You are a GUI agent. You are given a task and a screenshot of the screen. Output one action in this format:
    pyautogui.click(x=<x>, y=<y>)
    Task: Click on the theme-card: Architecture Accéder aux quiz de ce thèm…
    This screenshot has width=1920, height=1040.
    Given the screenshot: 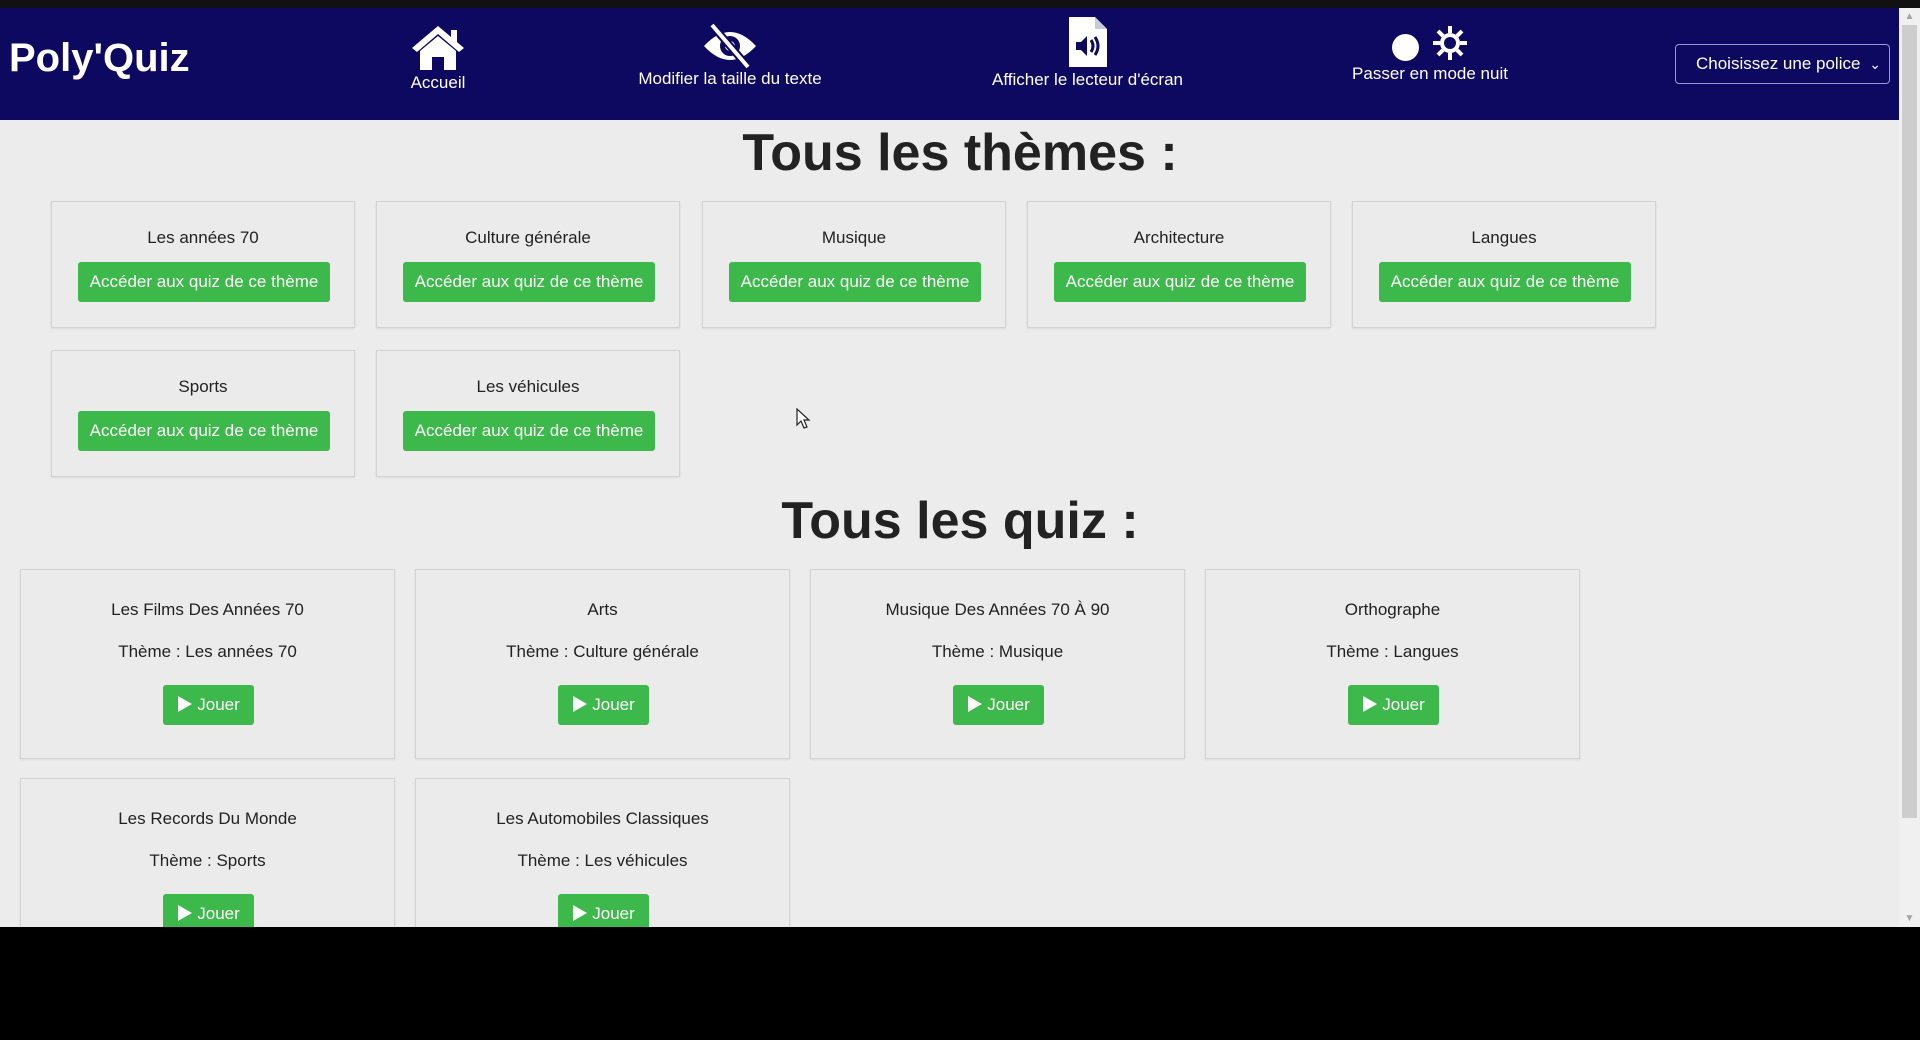 What is the action you would take?
    pyautogui.click(x=1179, y=264)
    